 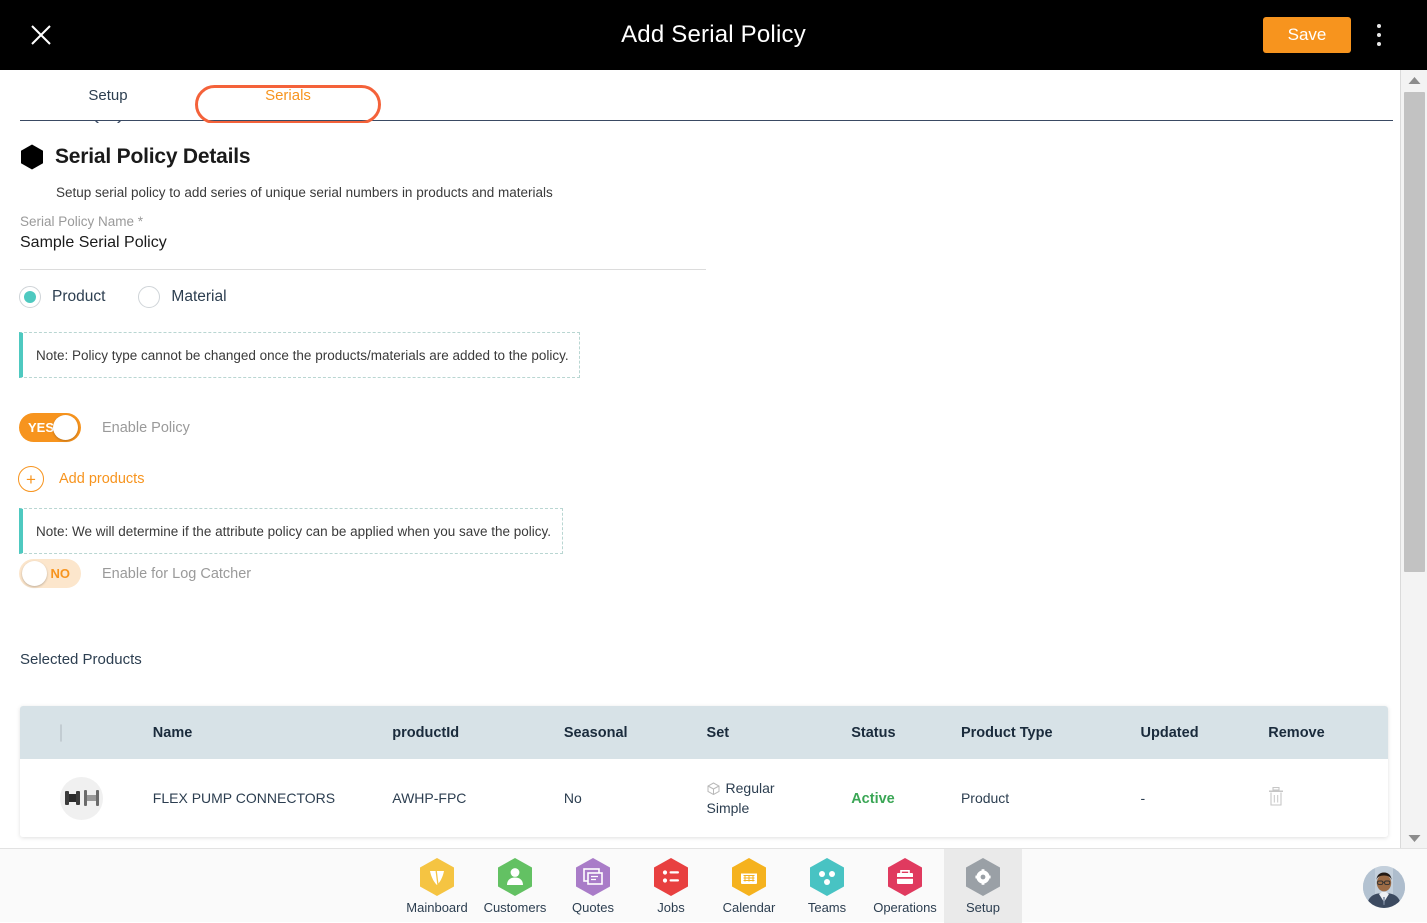 I want to click on nav-item-calendar: Calendar, so click(x=749, y=886).